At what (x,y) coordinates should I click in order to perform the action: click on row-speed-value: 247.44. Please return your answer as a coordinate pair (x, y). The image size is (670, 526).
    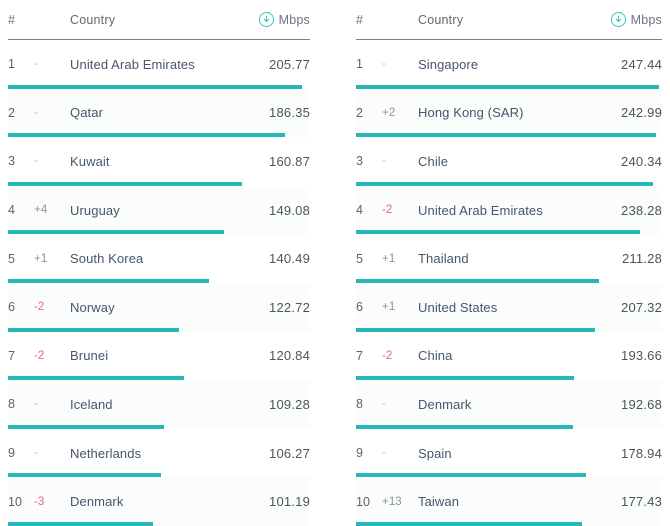
    Looking at the image, I should click on (641, 64).